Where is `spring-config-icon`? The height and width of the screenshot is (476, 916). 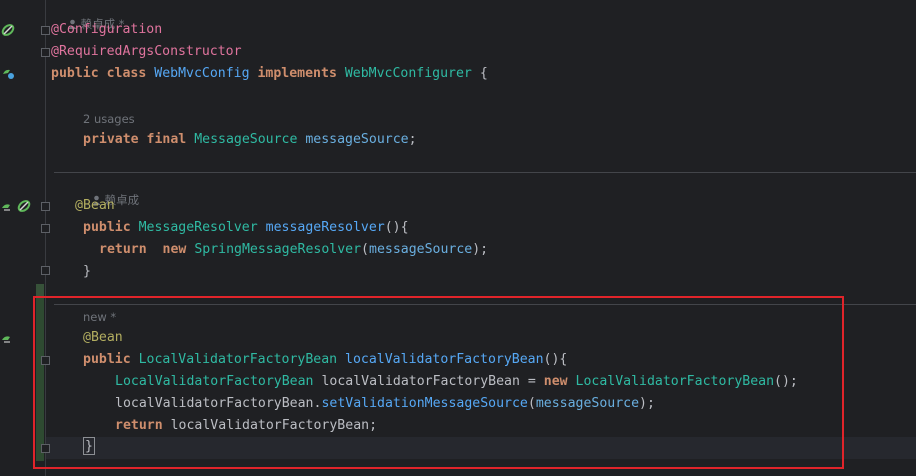
spring-config-icon is located at coordinates (8, 73).